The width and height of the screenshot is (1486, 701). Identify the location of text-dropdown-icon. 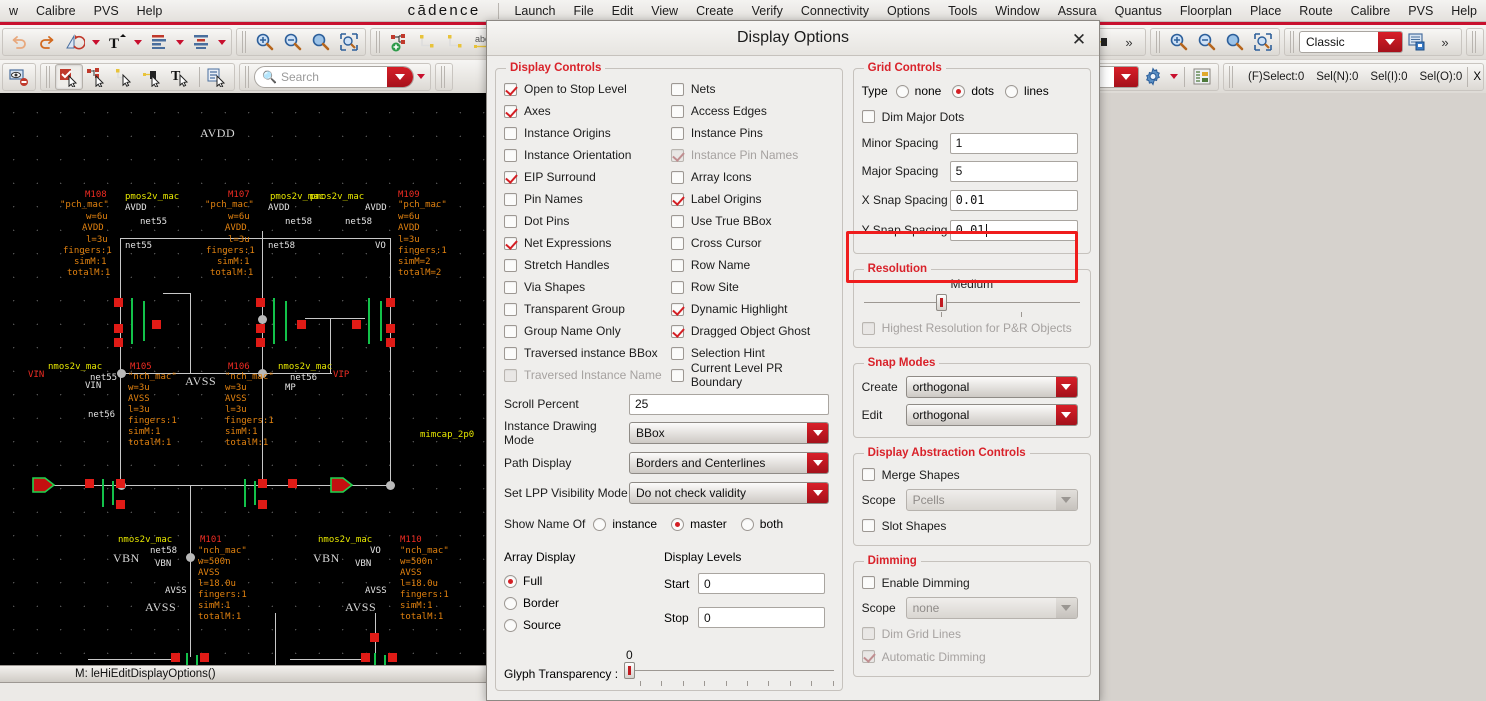
(138, 42).